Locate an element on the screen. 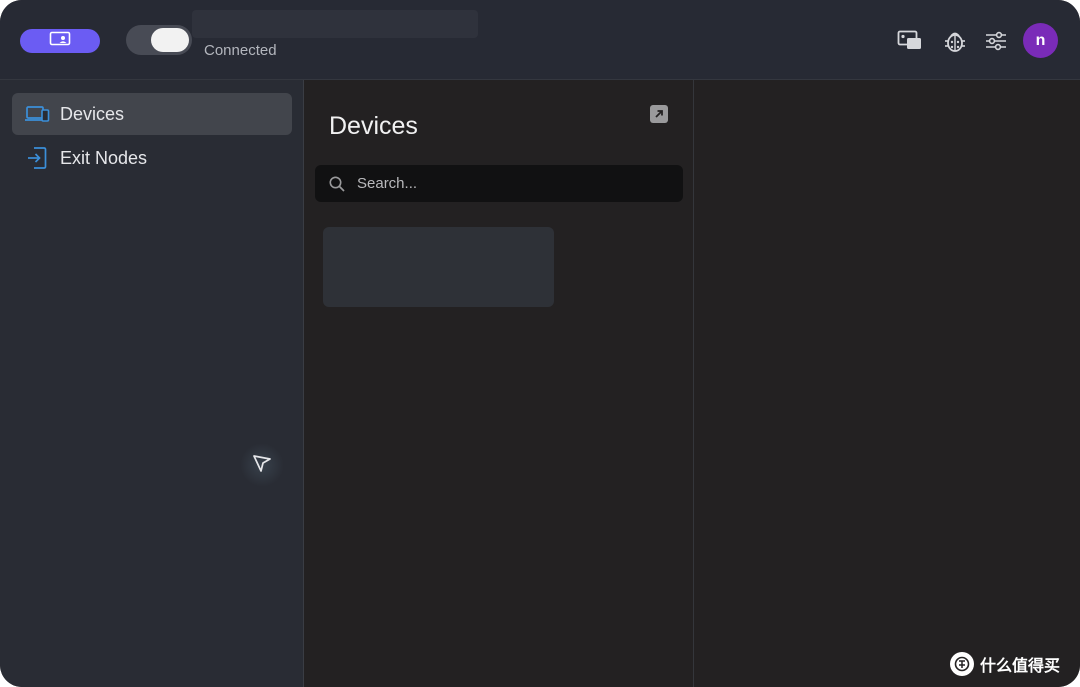 This screenshot has height=687, width=1080. redacted-account-name is located at coordinates (335, 24).